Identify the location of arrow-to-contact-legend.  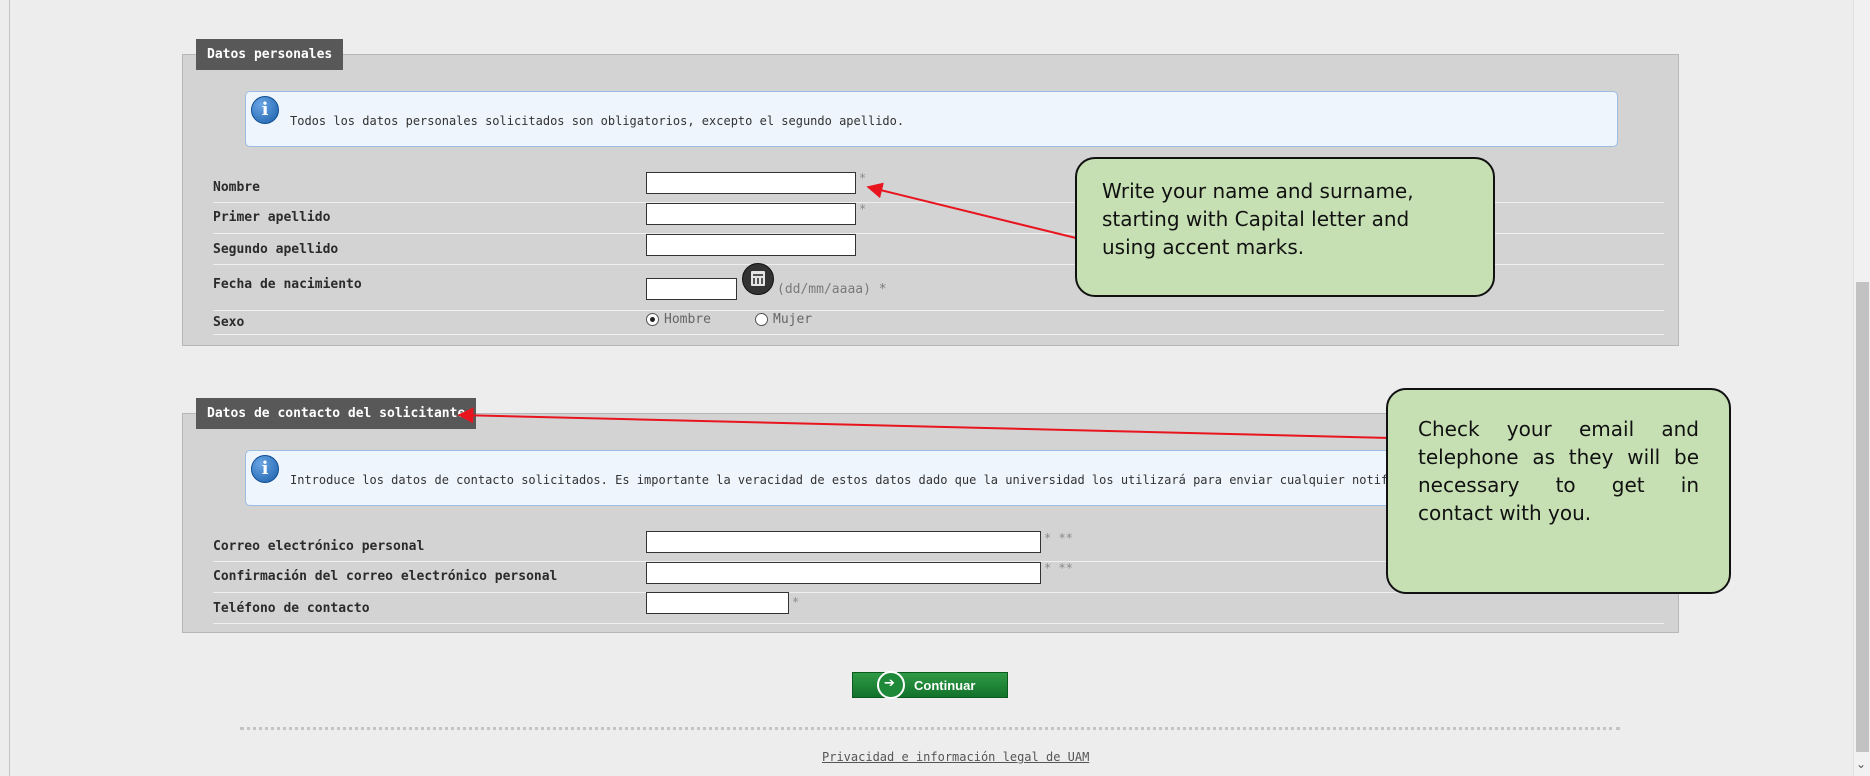
(924, 423).